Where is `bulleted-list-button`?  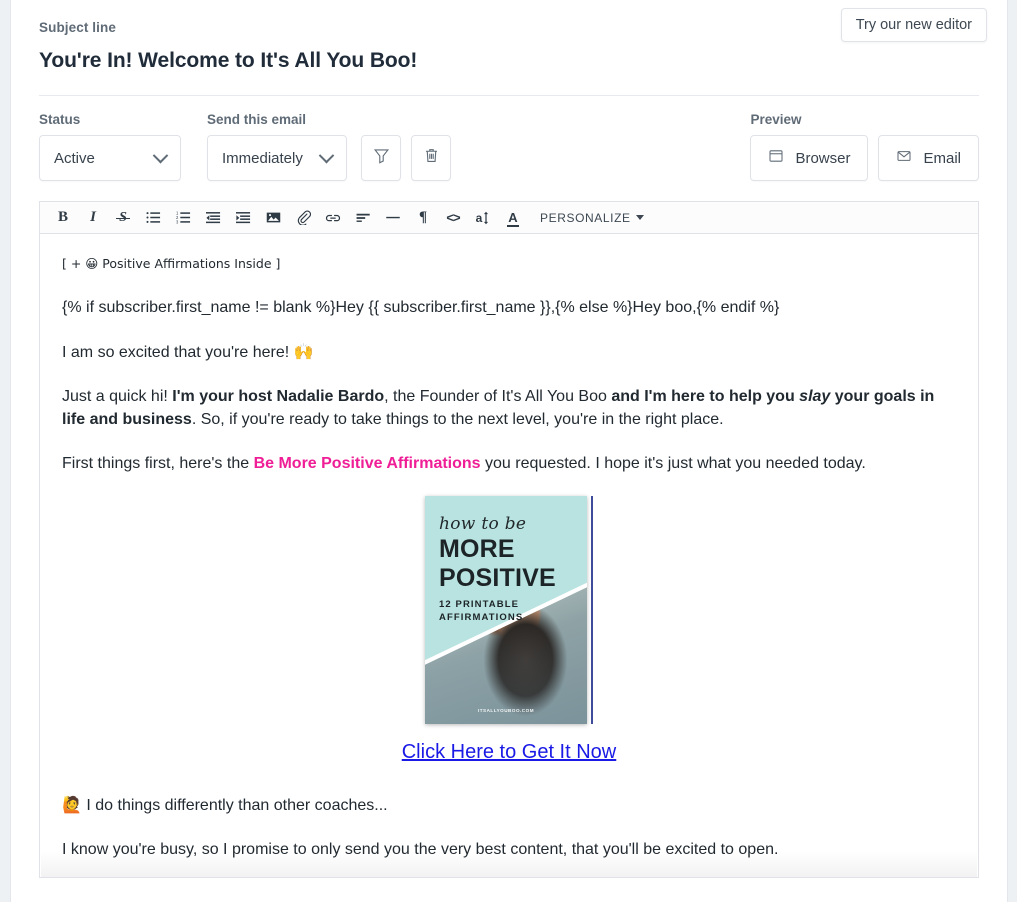 bulleted-list-button is located at coordinates (153, 218).